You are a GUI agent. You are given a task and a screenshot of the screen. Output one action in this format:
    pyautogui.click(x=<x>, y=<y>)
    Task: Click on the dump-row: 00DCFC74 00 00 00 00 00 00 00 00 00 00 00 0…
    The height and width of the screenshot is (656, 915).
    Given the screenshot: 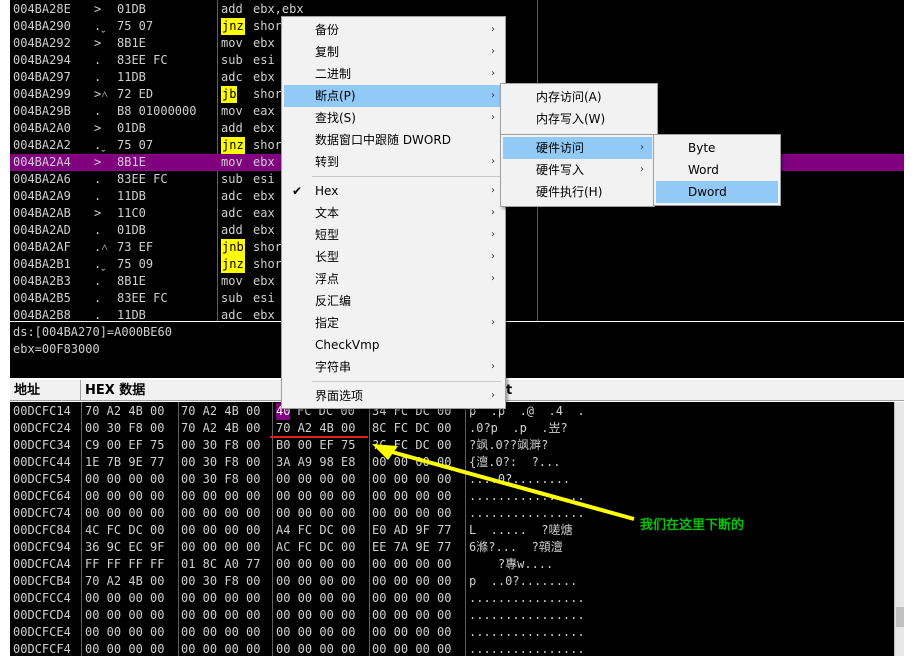 What is the action you would take?
    pyautogui.click(x=452, y=513)
    